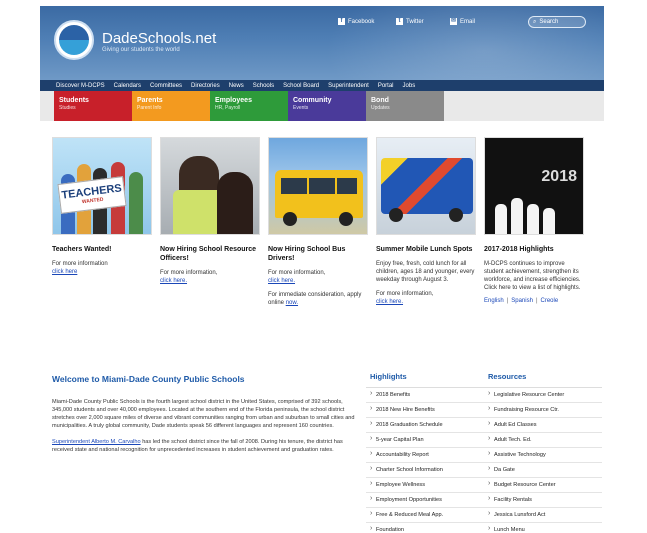  What do you see at coordinates (543, 515) in the screenshot?
I see `resources-item: Jessica Lunsford Act` at bounding box center [543, 515].